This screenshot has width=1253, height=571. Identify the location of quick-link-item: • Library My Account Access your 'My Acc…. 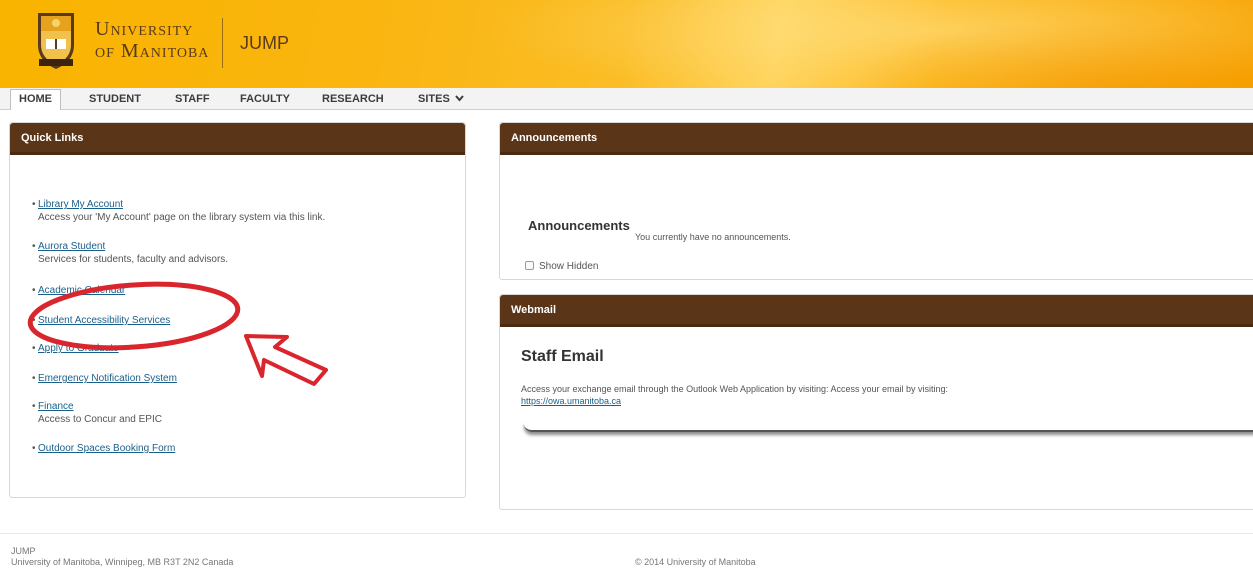
(179, 211).